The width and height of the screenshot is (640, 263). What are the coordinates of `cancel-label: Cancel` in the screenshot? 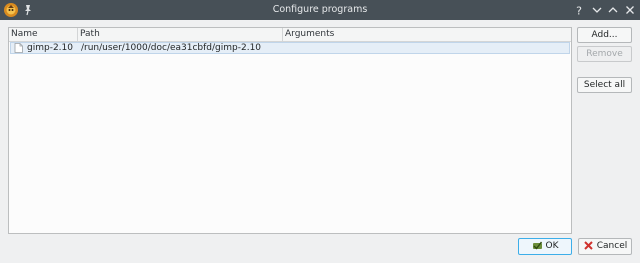 It's located at (612, 246).